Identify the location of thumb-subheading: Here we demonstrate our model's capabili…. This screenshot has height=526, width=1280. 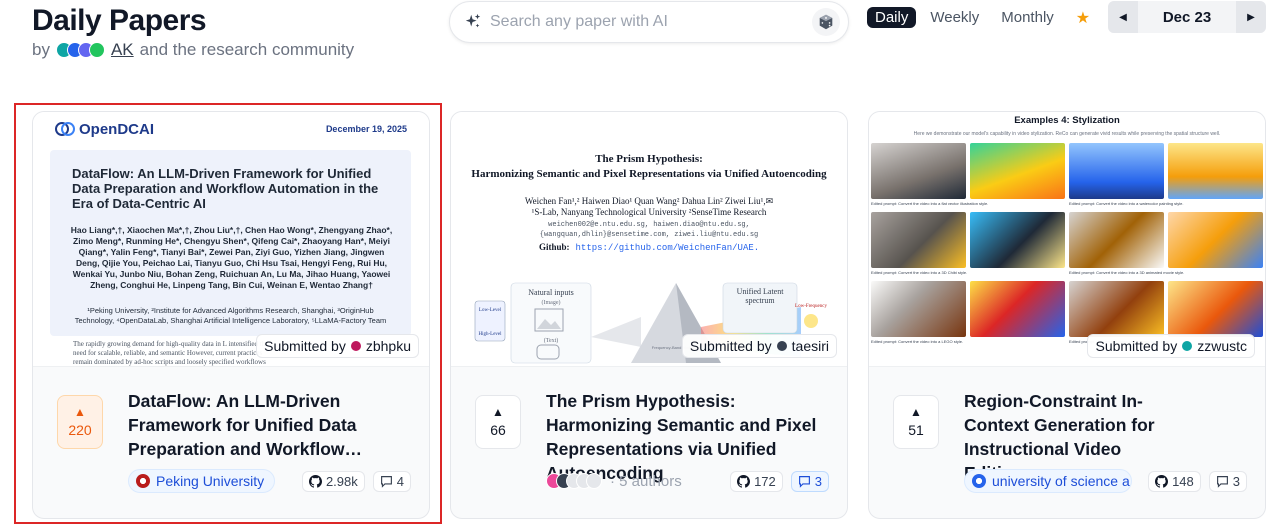
(1067, 134).